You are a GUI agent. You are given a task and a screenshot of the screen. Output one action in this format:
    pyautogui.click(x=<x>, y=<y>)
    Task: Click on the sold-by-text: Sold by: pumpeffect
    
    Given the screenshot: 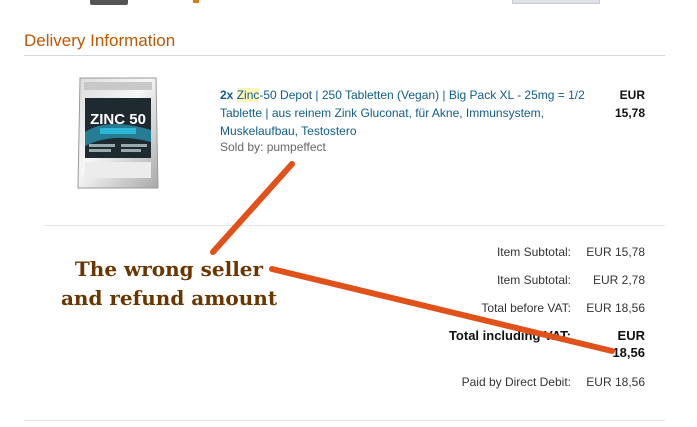 What is the action you would take?
    pyautogui.click(x=273, y=147)
    